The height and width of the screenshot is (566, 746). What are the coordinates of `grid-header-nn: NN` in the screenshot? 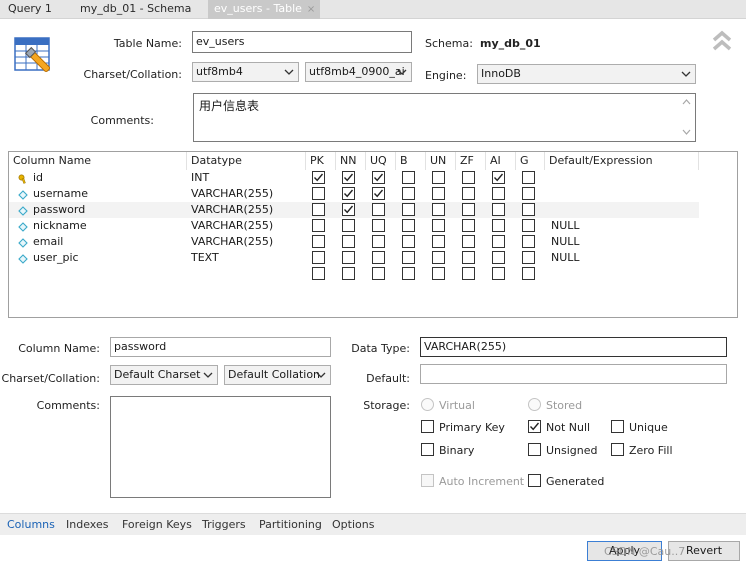 It's located at (351, 161).